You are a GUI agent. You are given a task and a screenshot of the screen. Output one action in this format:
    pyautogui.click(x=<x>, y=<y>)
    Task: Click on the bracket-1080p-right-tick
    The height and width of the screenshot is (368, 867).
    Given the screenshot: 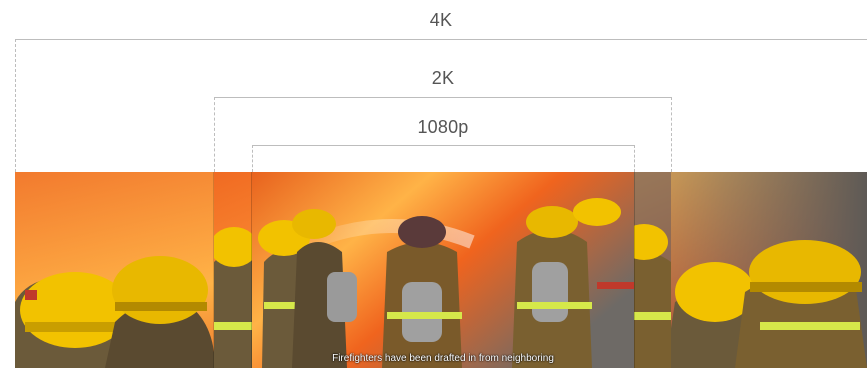 What is the action you would take?
    pyautogui.click(x=634, y=158)
    